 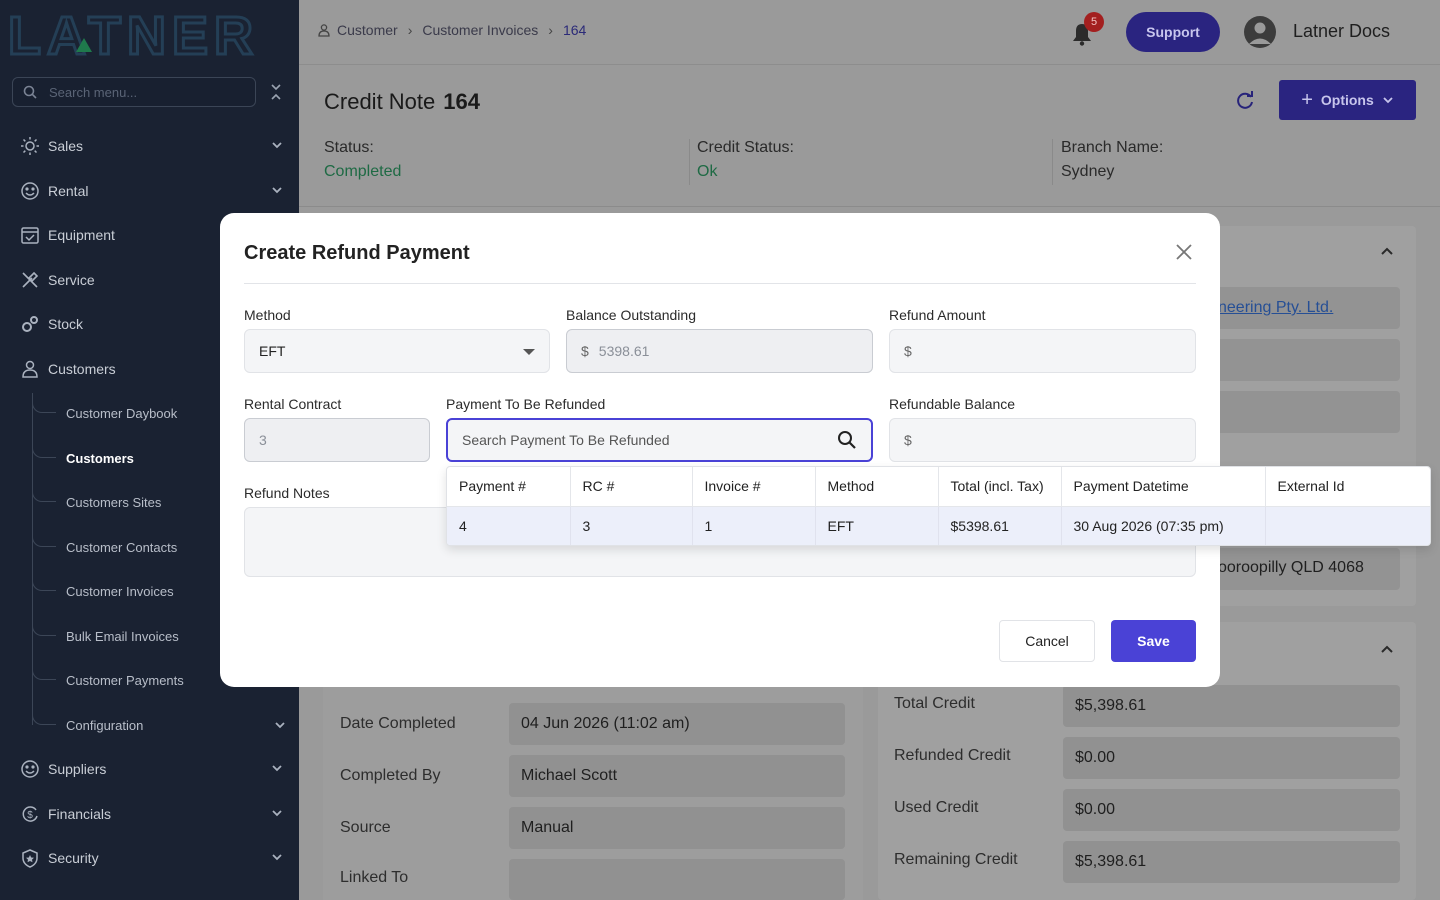 I want to click on detail-value: Manual, so click(x=677, y=828).